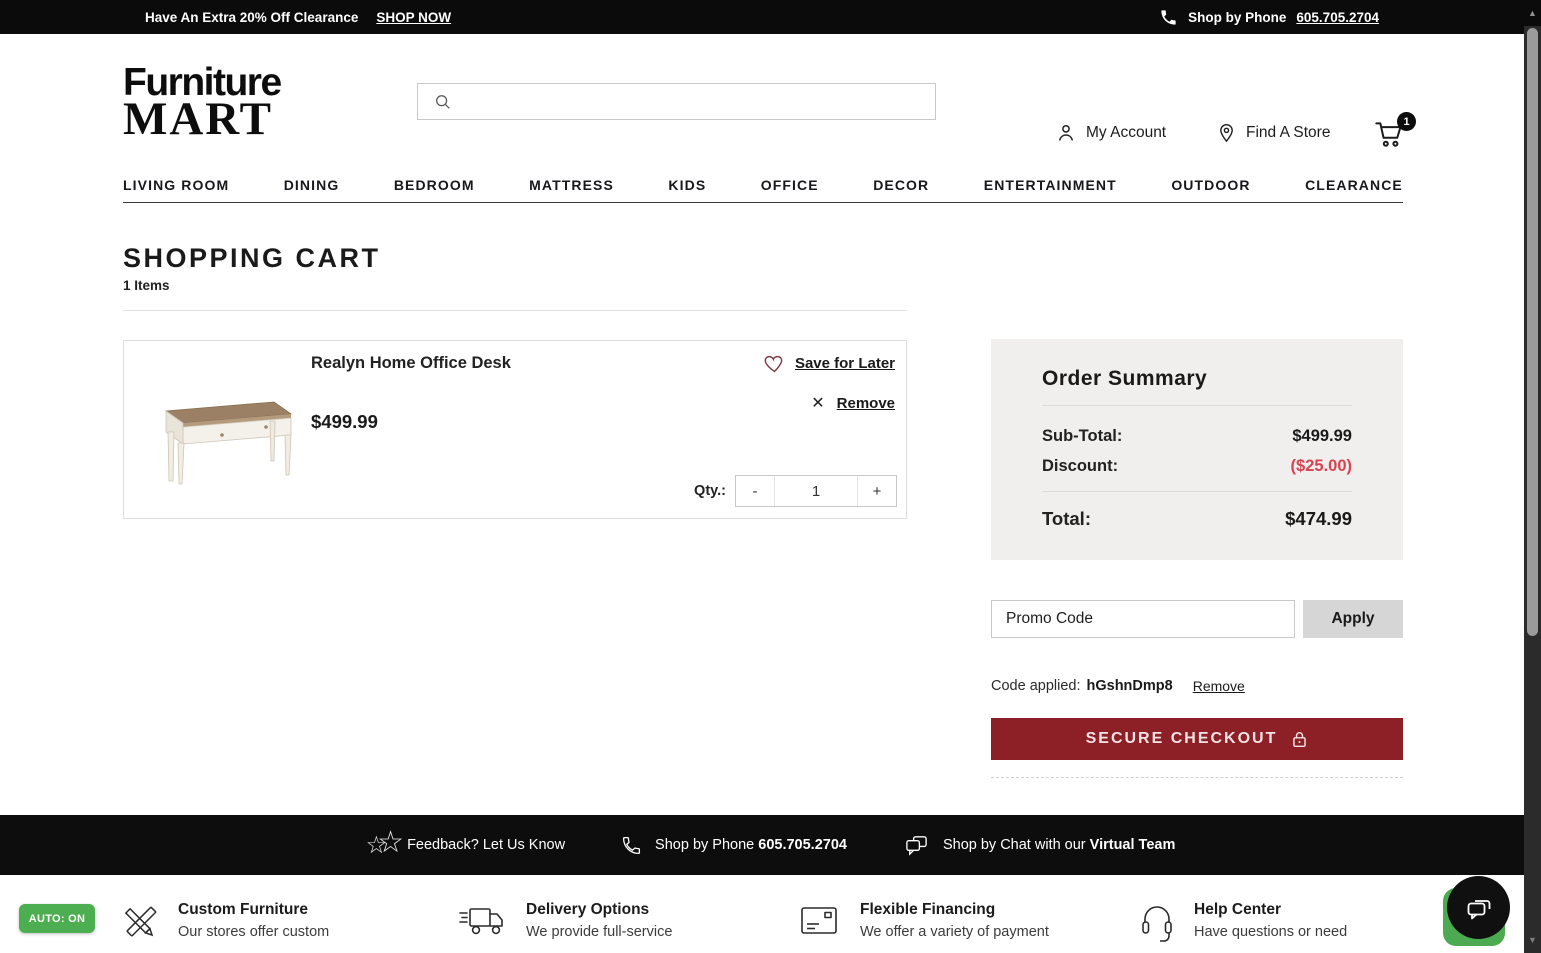 This screenshot has height=953, width=1541. I want to click on quantity-stepper: - +, so click(816, 491).